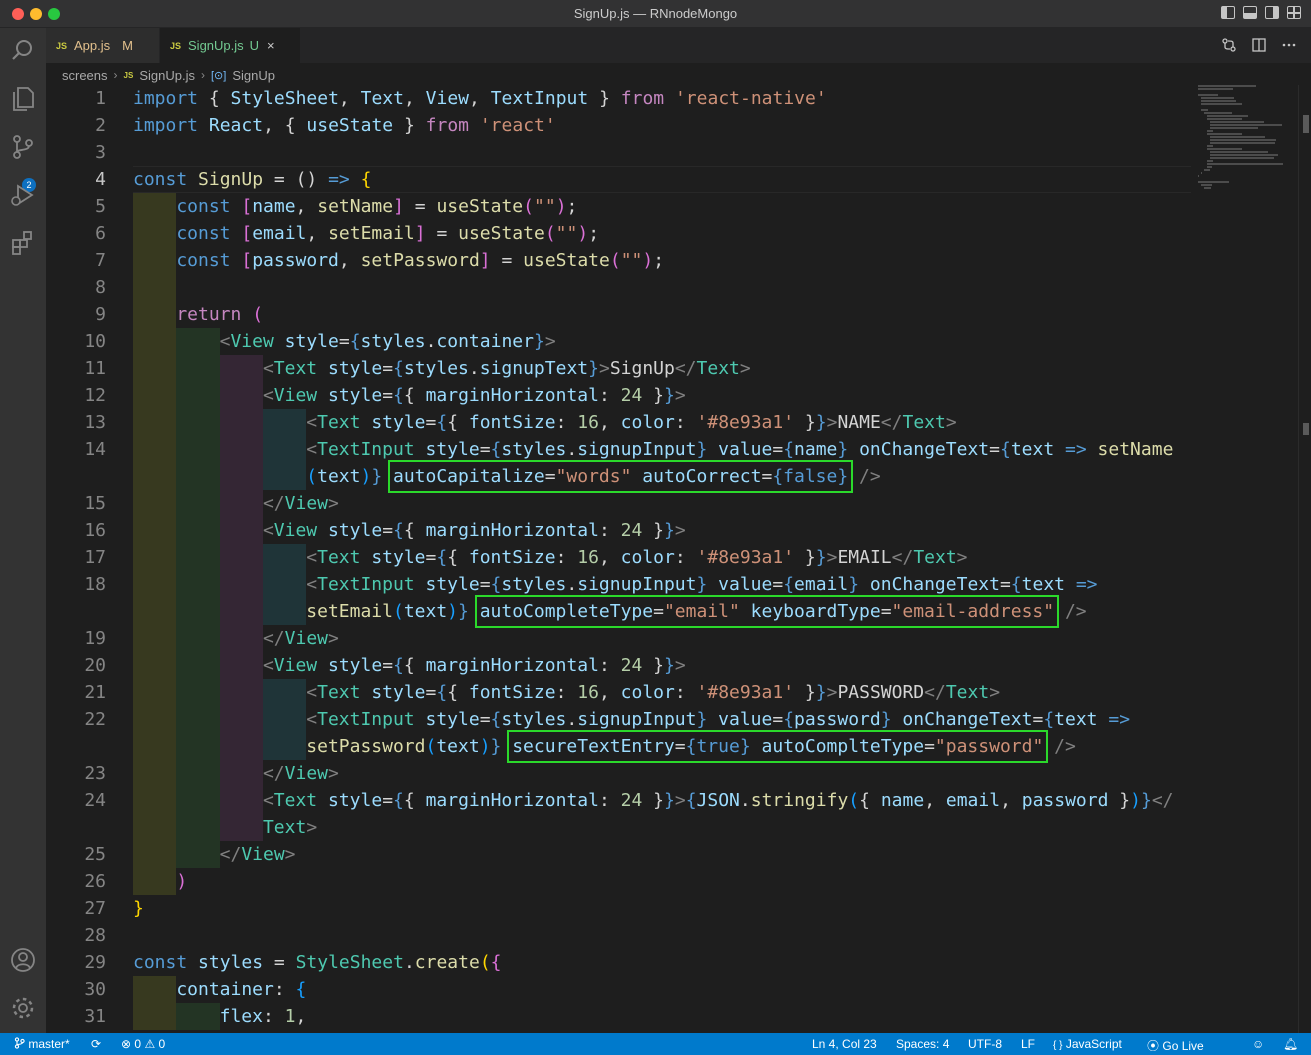  What do you see at coordinates (23, 1008) in the screenshot?
I see `gear-icon` at bounding box center [23, 1008].